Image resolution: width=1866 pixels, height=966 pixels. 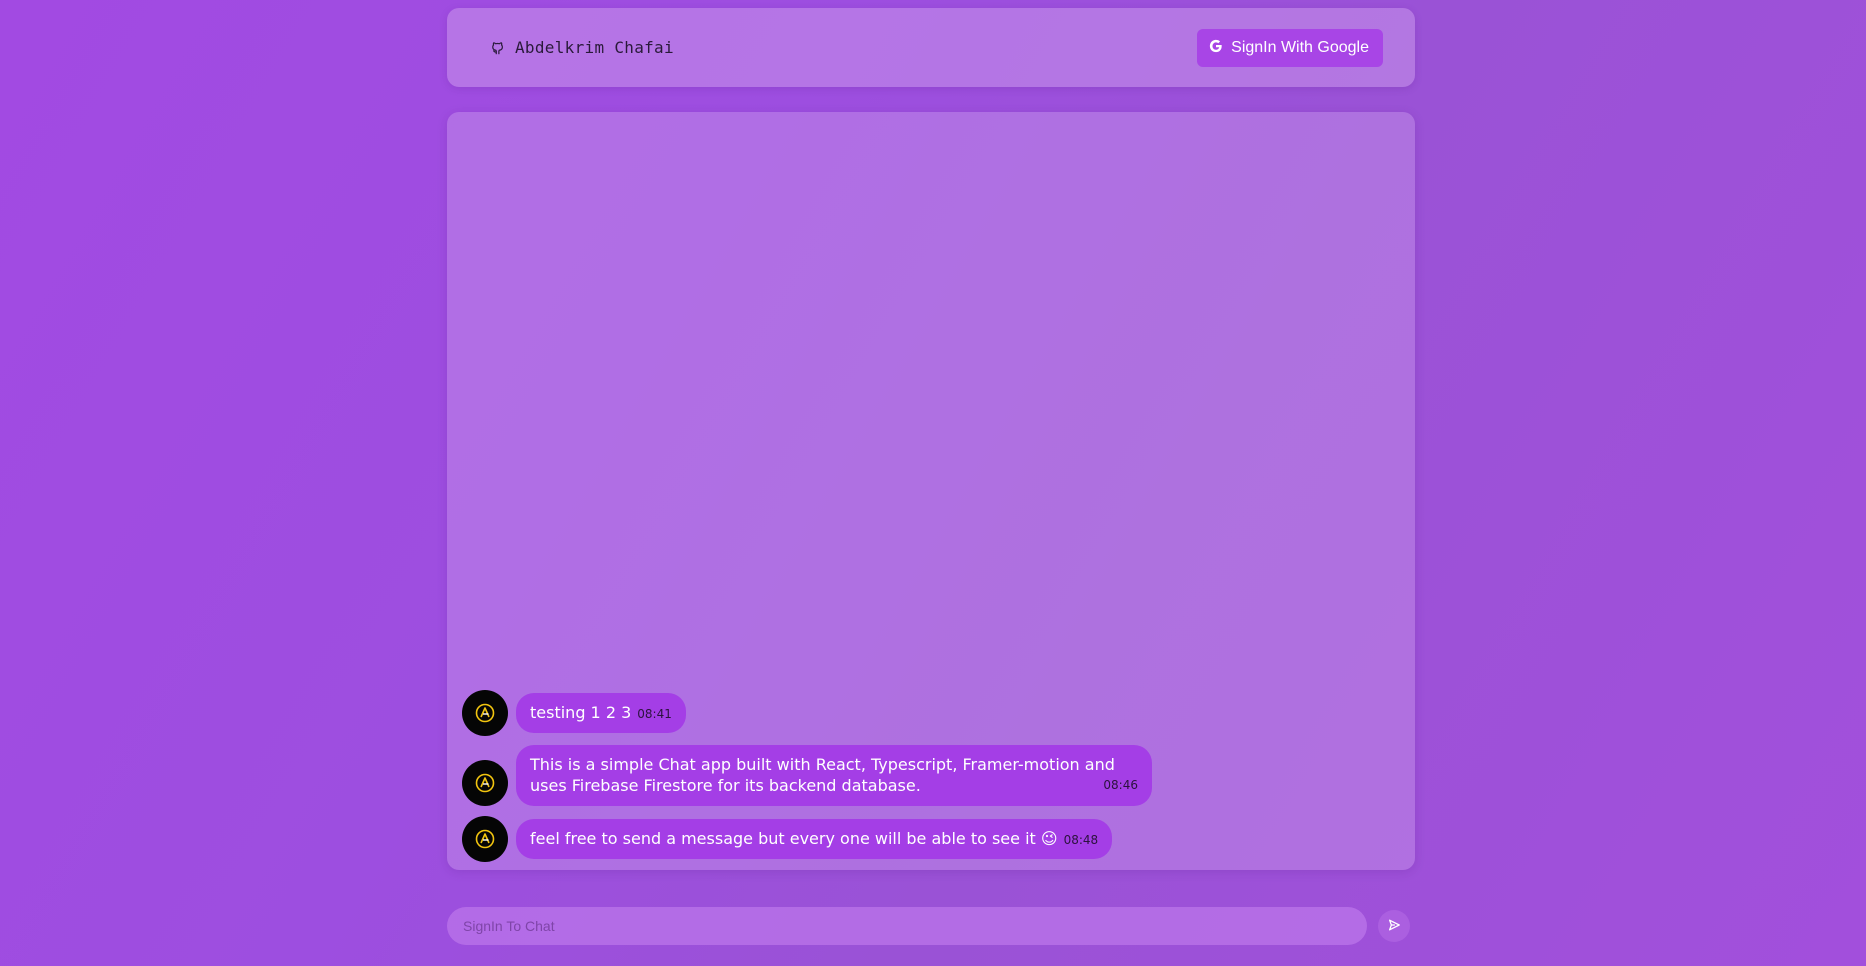 I want to click on brand-link: Abdelkrim Chafai, so click(x=582, y=47).